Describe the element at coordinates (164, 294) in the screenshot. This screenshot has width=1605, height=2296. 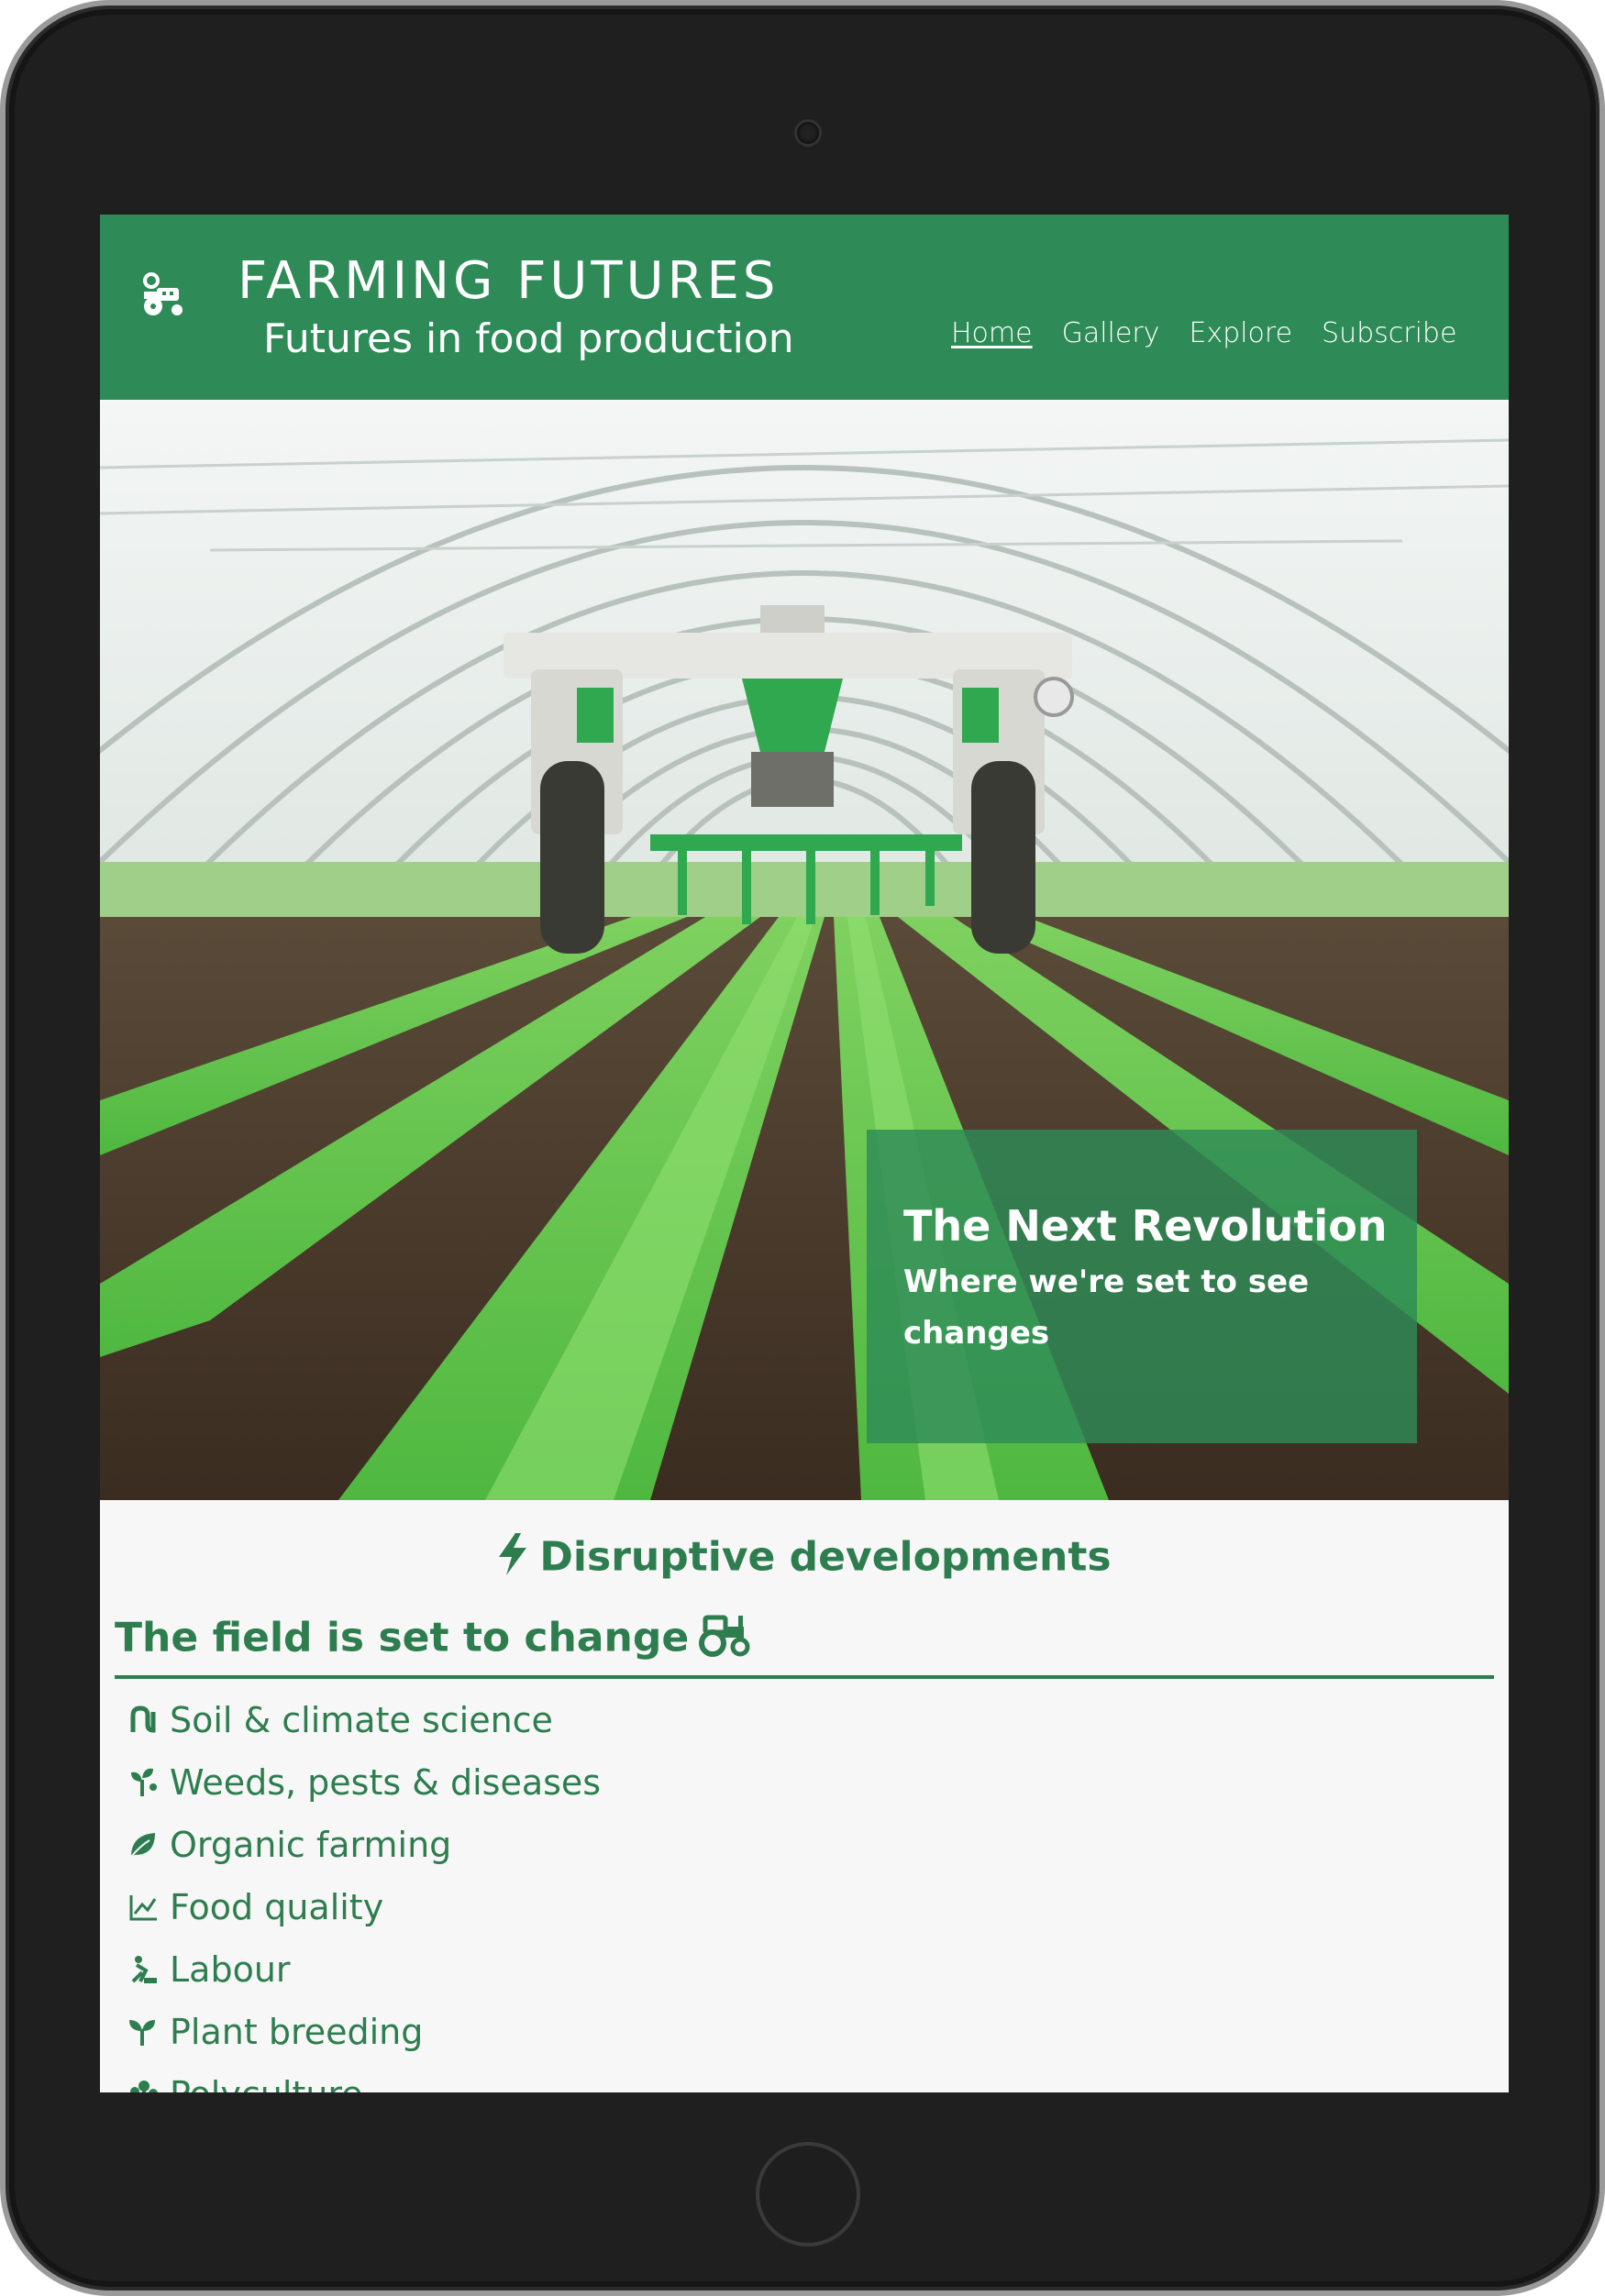
I see `robot-tractor-icon` at that location.